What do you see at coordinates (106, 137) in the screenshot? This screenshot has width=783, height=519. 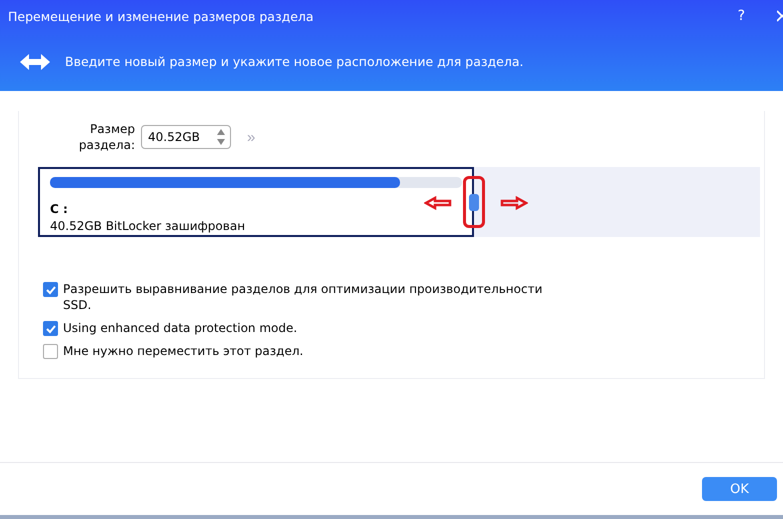 I see `size-label: Размер раздела:` at bounding box center [106, 137].